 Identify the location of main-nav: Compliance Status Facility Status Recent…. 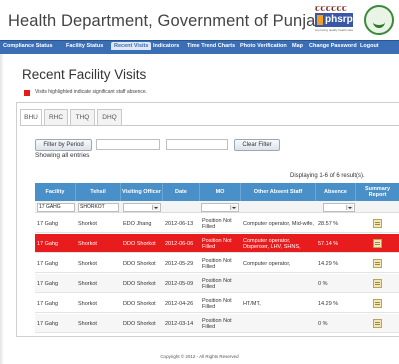
(199, 47).